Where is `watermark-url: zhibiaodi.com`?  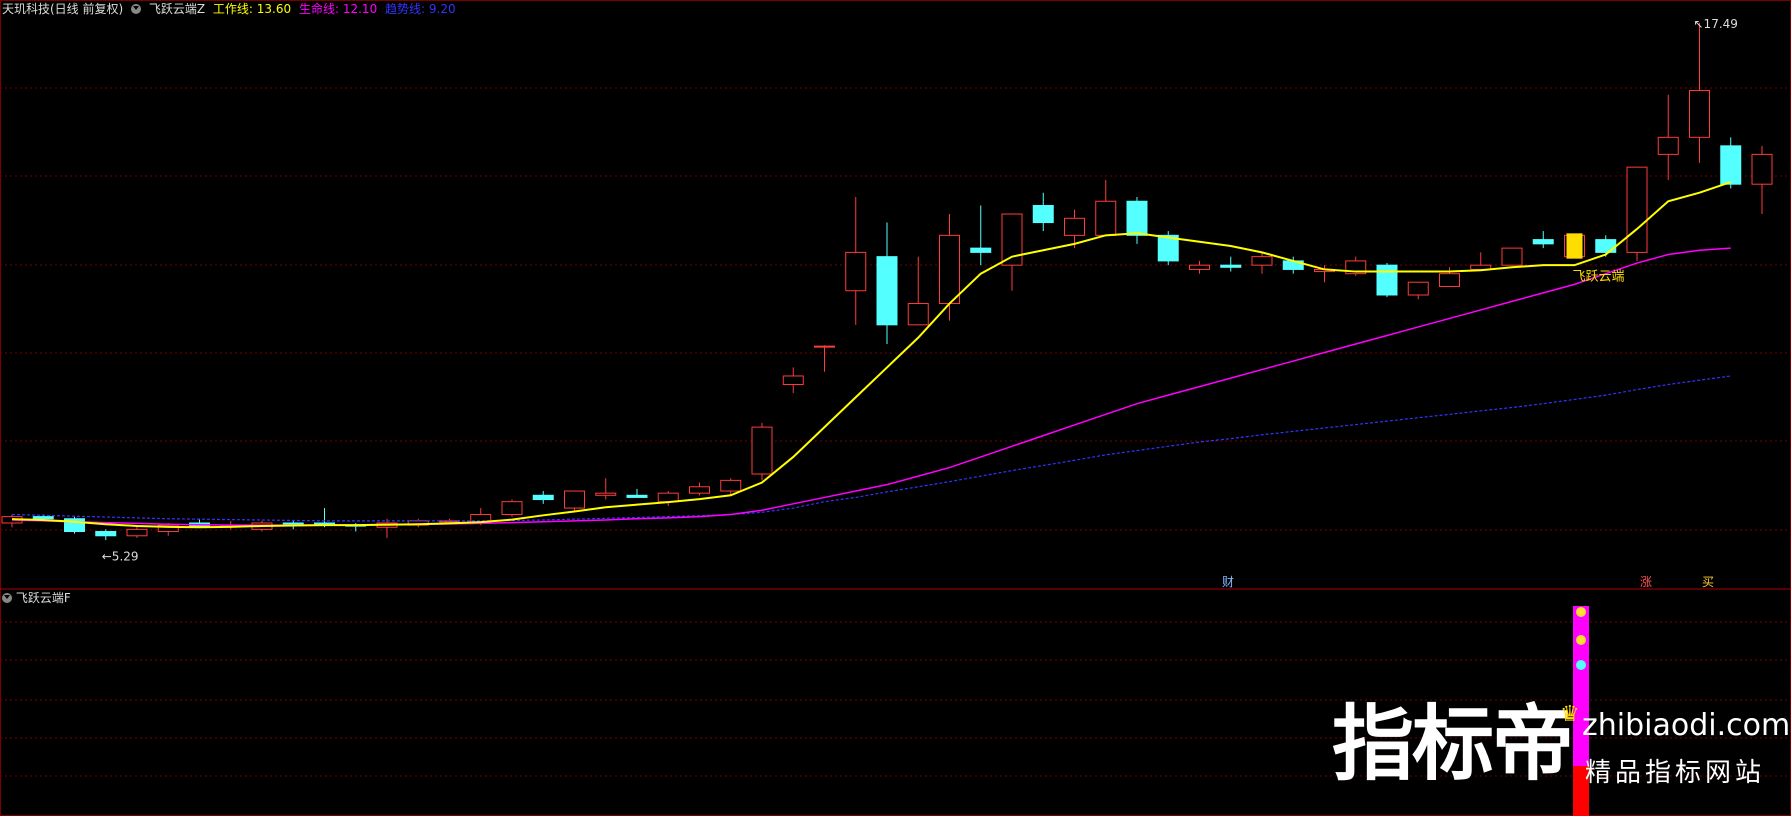 watermark-url: zhibiaodi.com is located at coordinates (1686, 725).